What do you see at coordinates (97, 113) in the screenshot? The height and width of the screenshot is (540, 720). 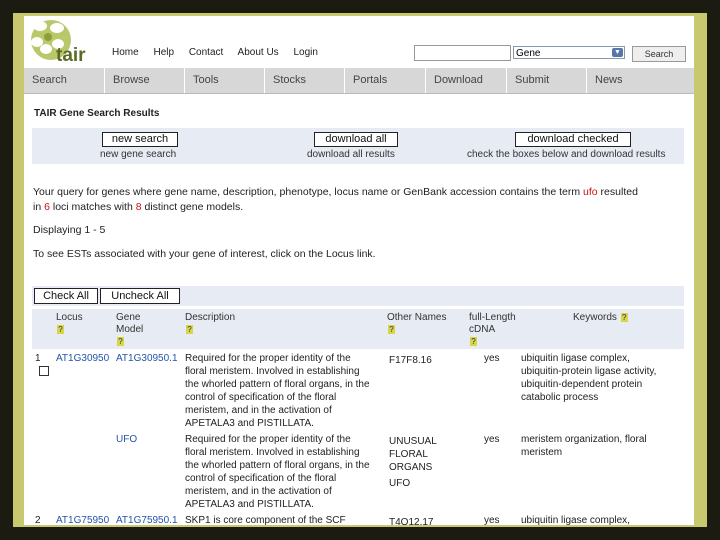 I see `page-title: TAIR Gene Search Results` at bounding box center [97, 113].